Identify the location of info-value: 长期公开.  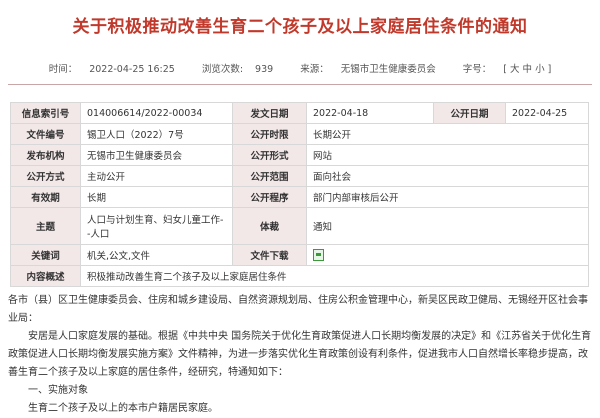
(447, 134).